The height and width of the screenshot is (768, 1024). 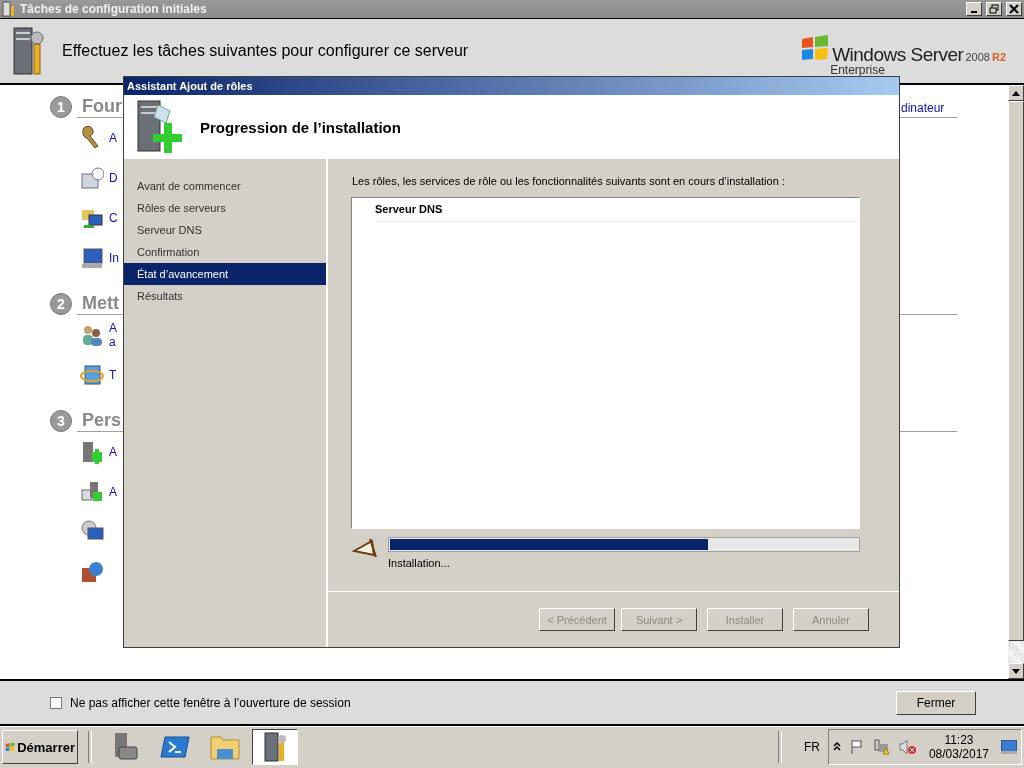 What do you see at coordinates (815, 48) in the screenshot?
I see `windows-flag-icon` at bounding box center [815, 48].